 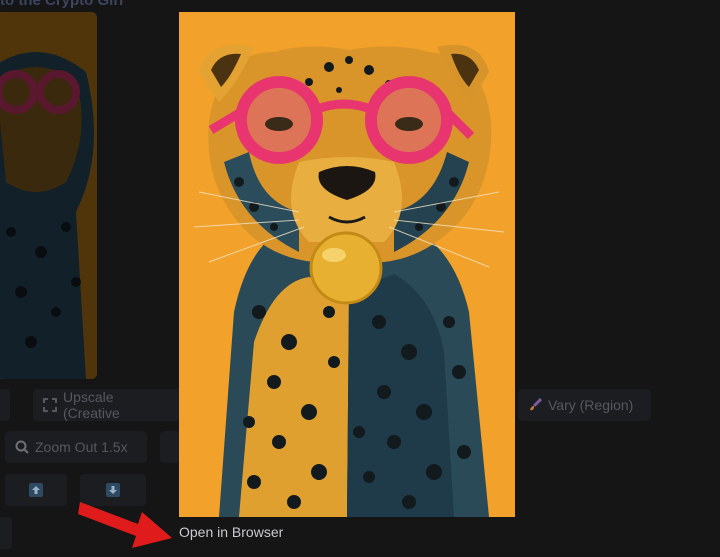 I want to click on red-annotation-arrow, so click(x=126, y=523).